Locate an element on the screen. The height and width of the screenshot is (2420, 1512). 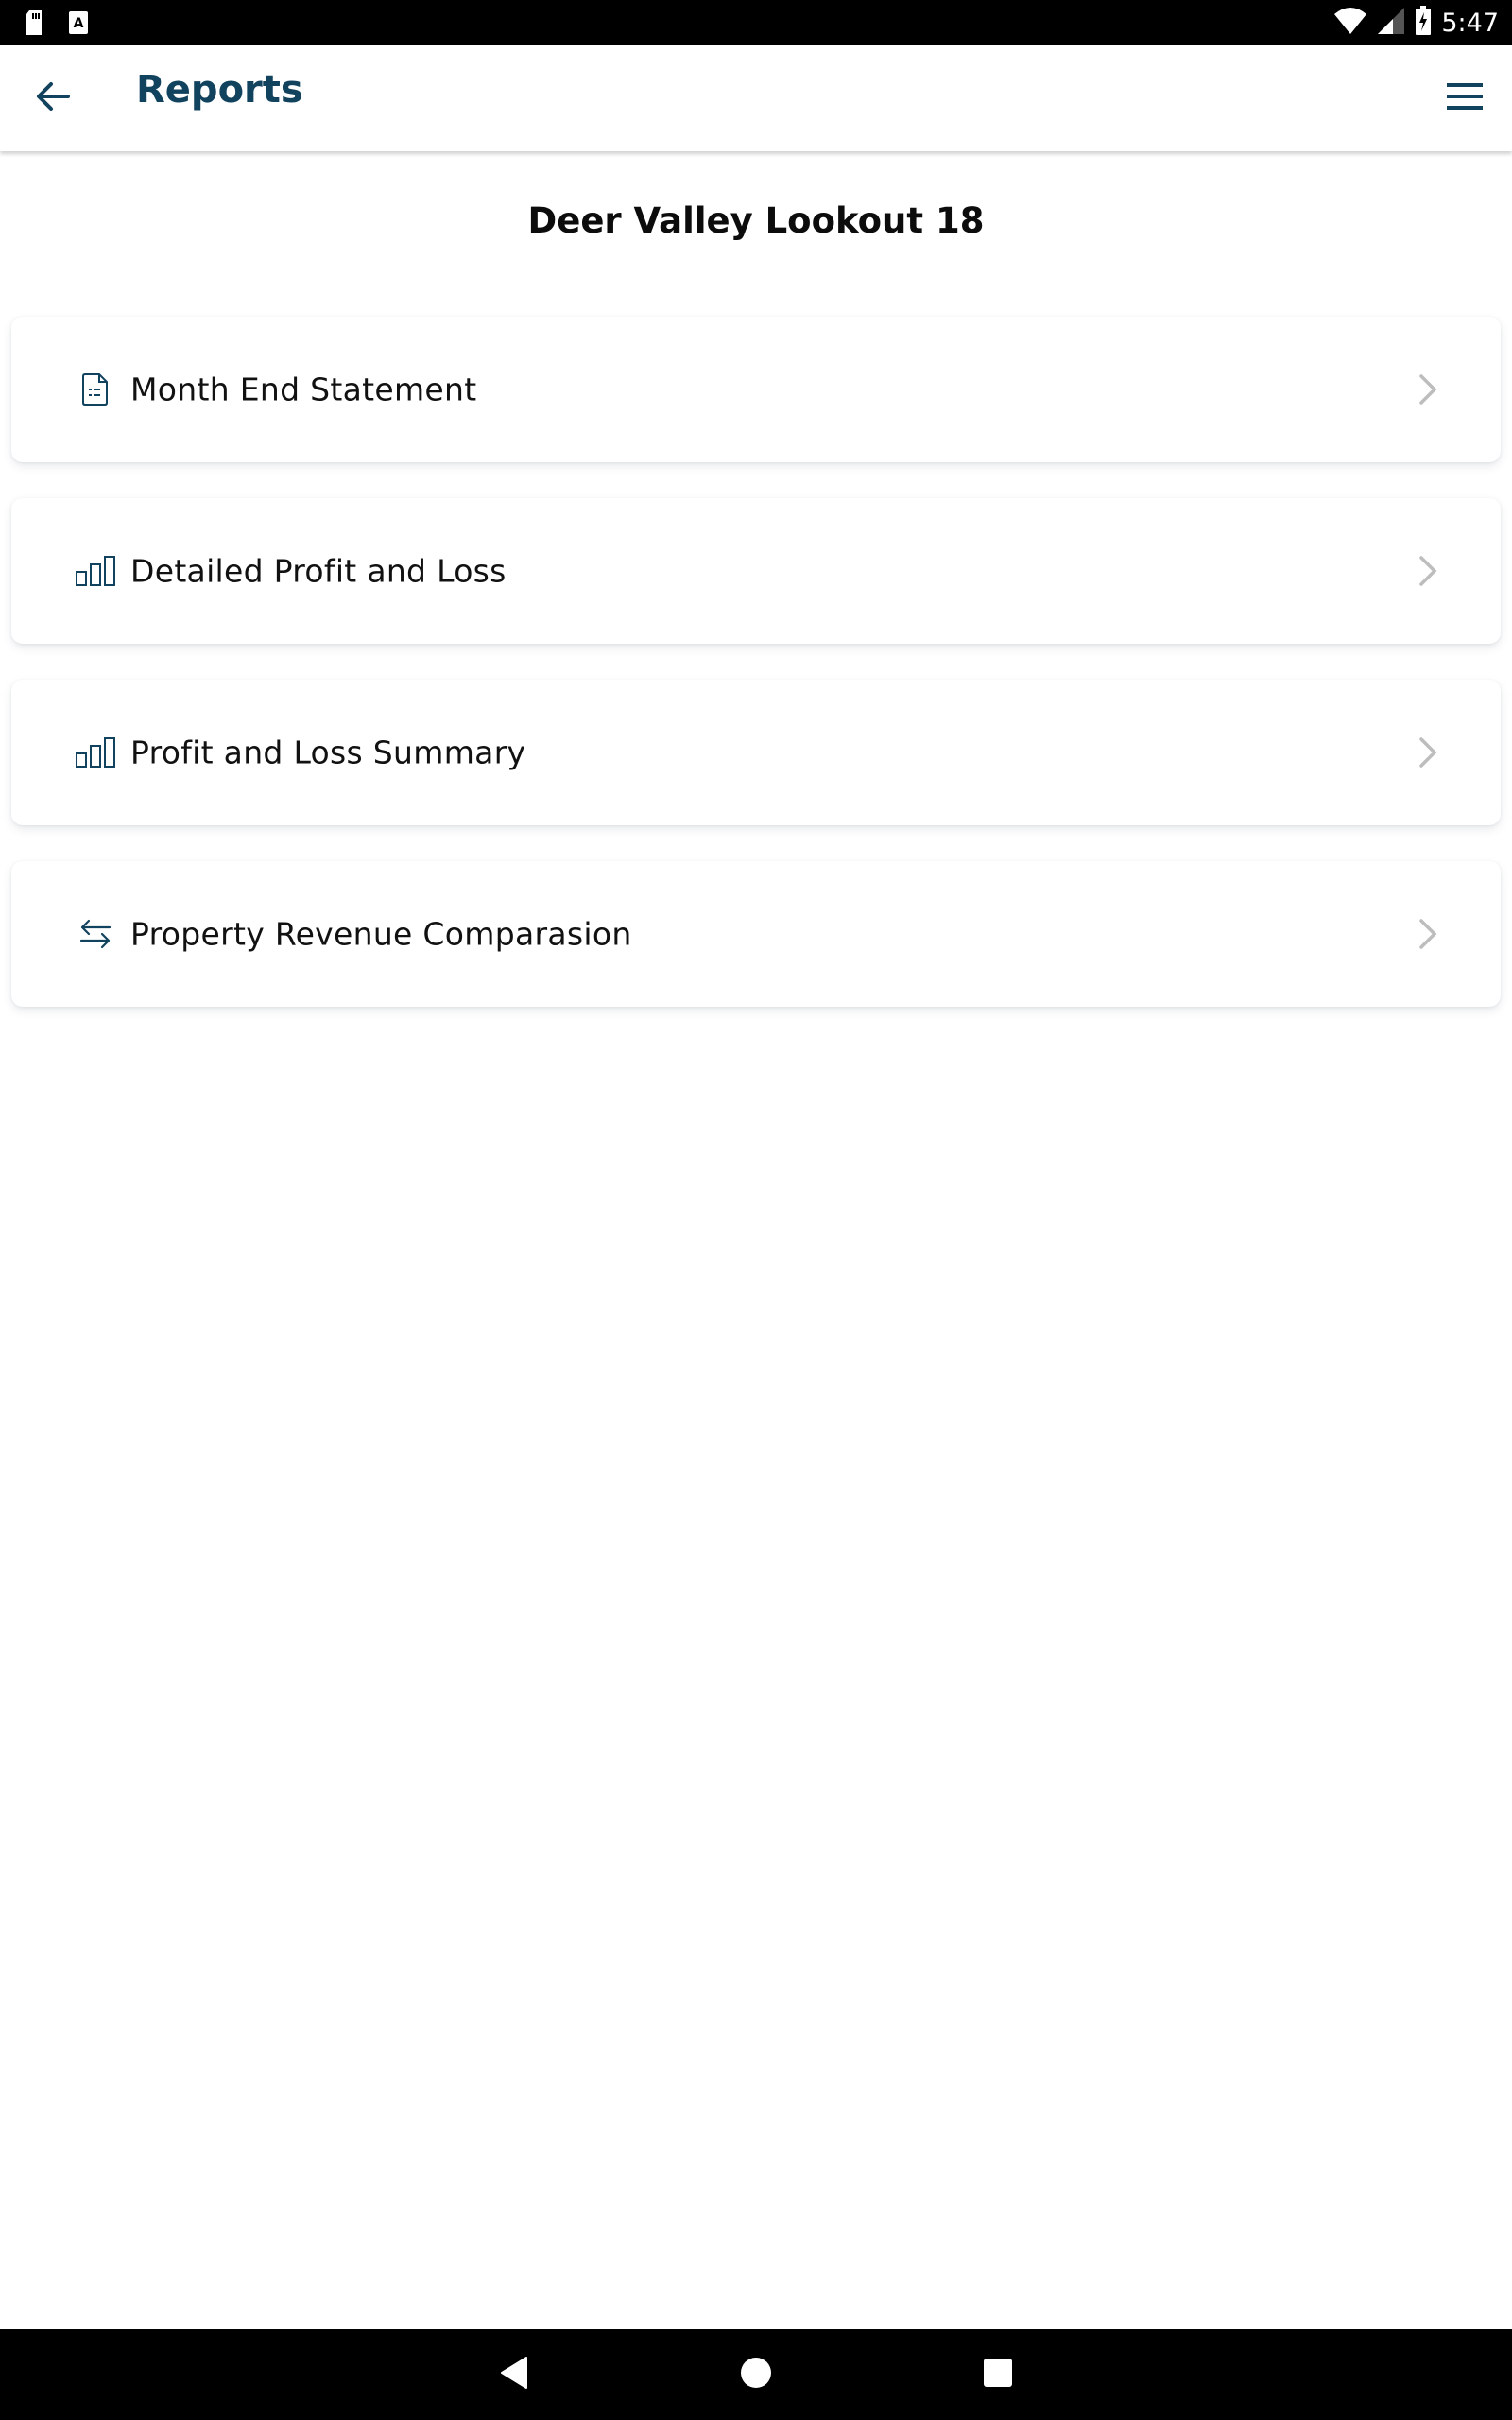
report-item-profit-and-loss-summary: Profit and Loss Summary is located at coordinates (756, 753).